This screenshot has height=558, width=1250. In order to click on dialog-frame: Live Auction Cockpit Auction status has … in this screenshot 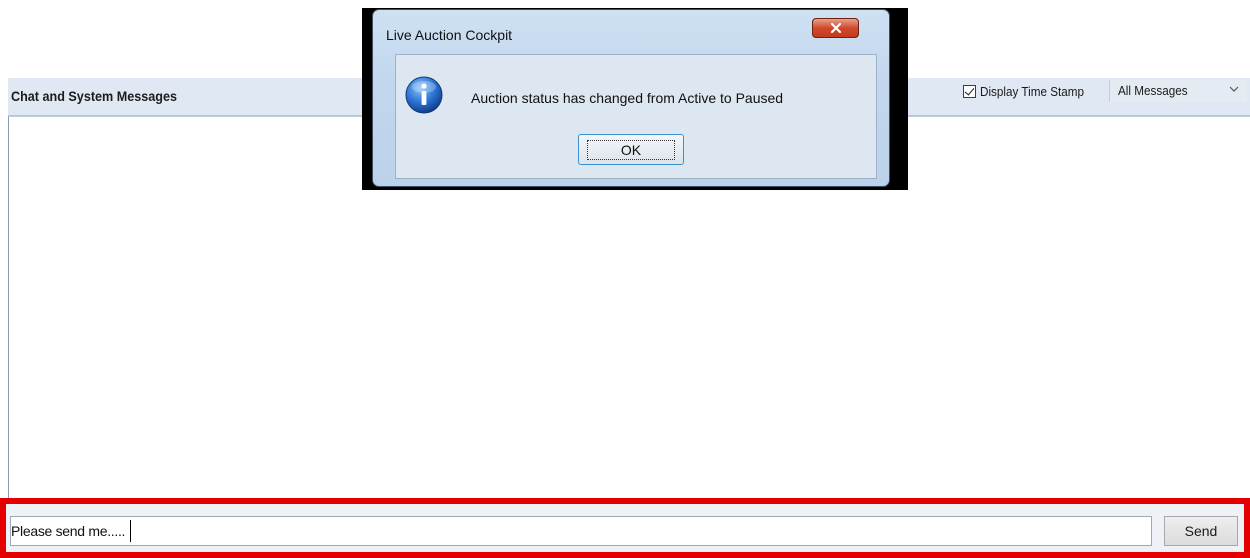, I will do `click(631, 98)`.